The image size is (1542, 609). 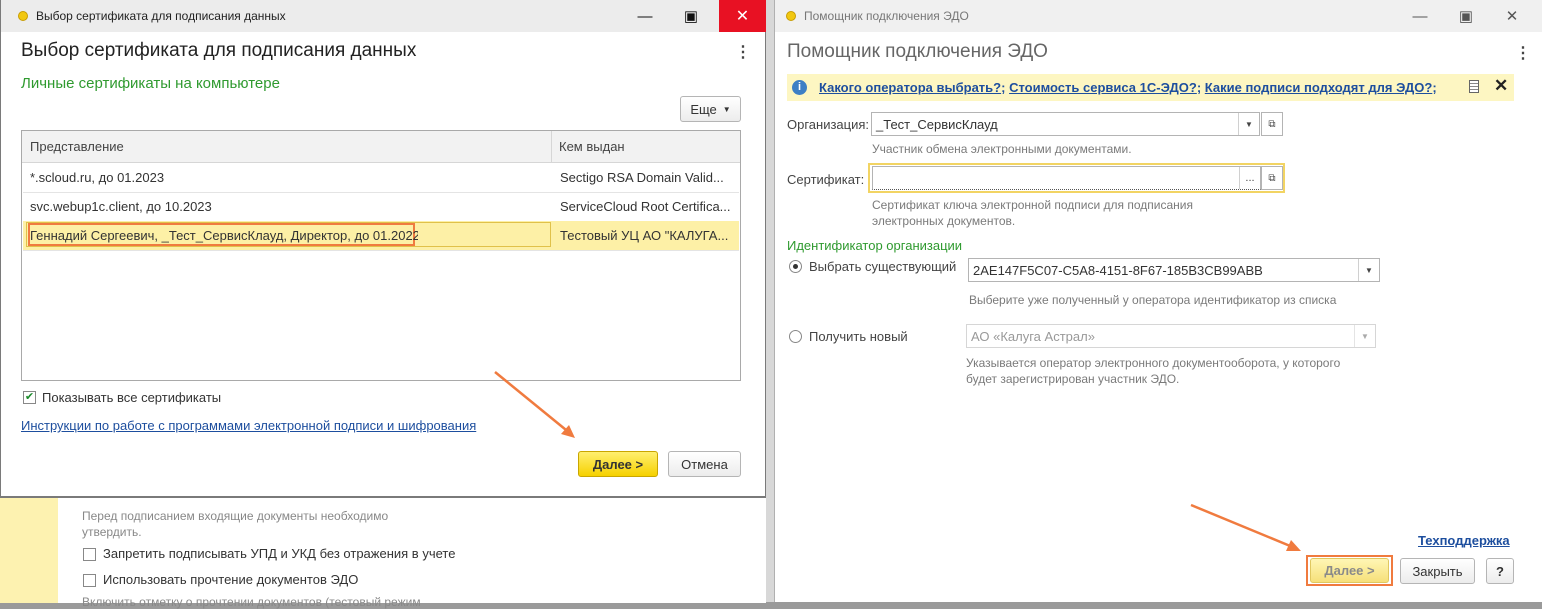 What do you see at coordinates (875, 245) in the screenshot?
I see `id-group-title: Идентификатор организации` at bounding box center [875, 245].